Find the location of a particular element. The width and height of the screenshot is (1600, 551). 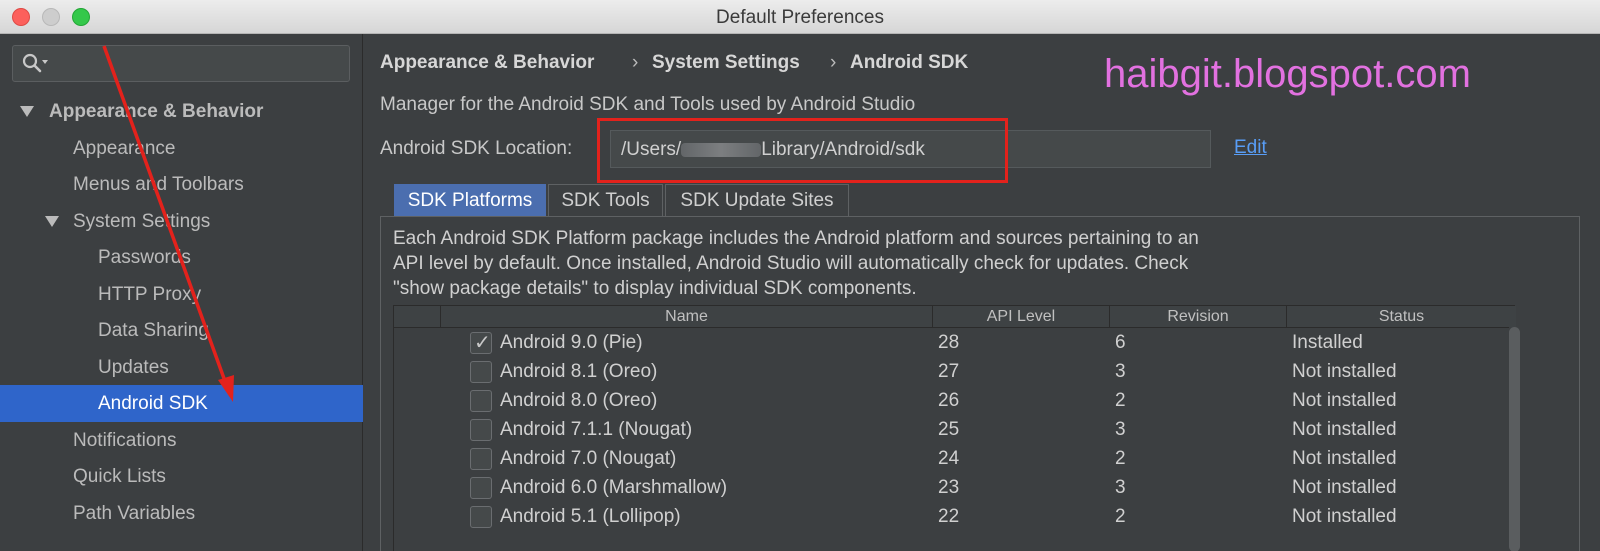

sidebar-item-appearance: Appearance is located at coordinates (181, 148).